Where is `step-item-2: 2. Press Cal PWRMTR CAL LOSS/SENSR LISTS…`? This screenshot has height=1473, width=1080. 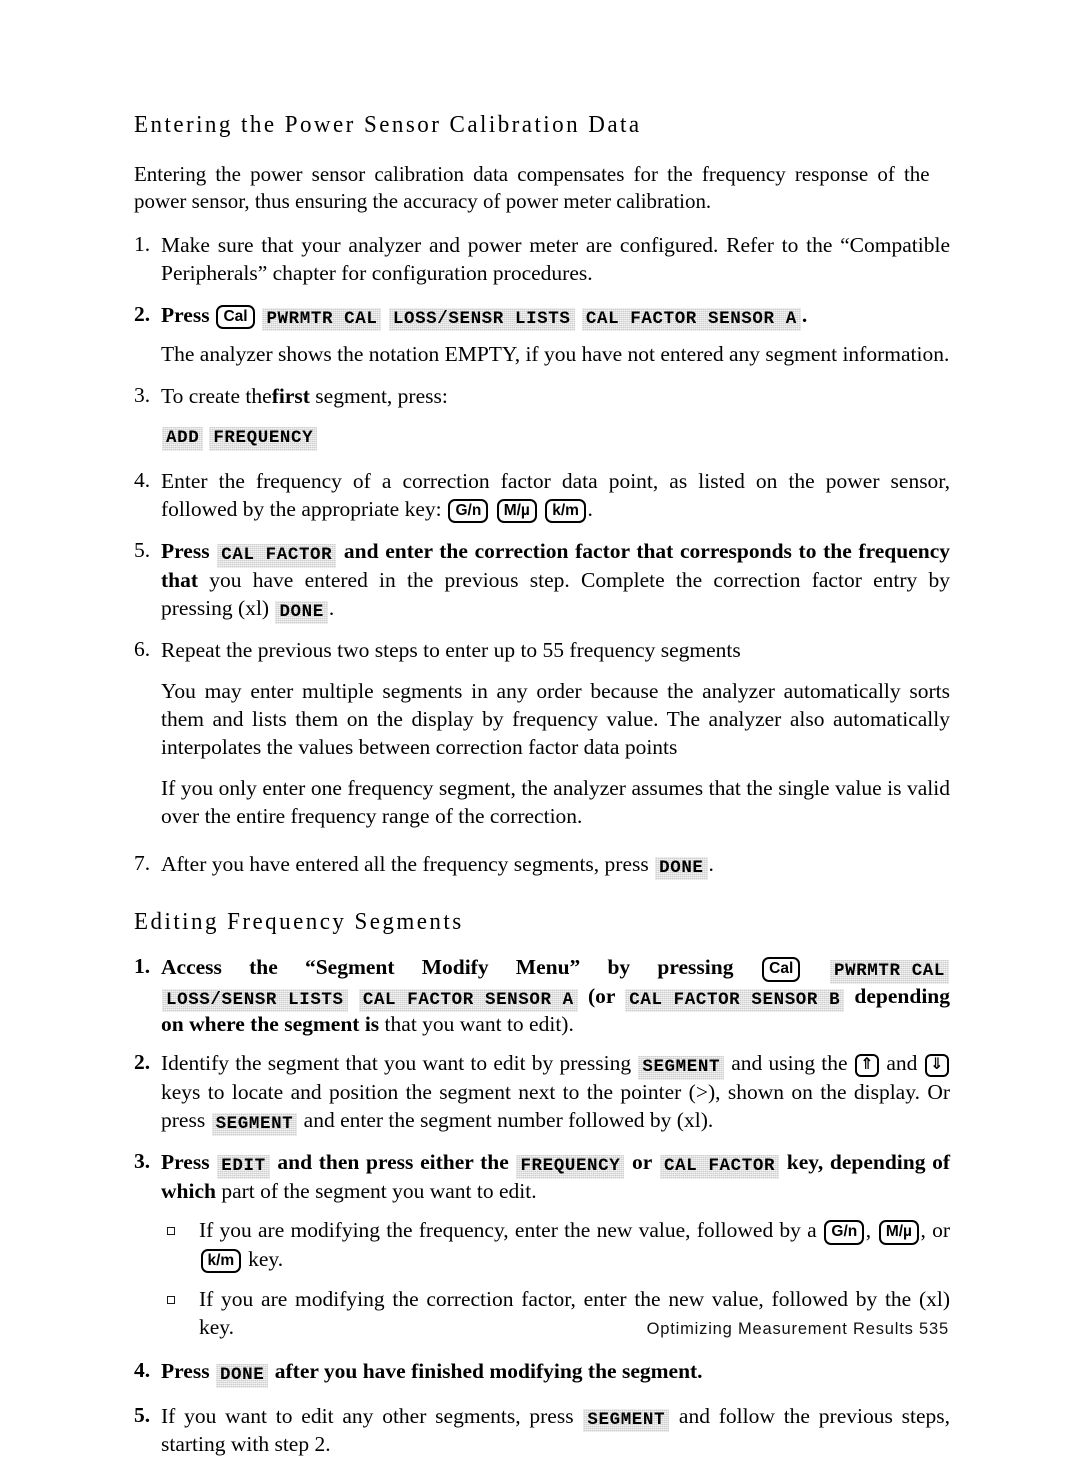 step-item-2: 2. Press Cal PWRMTR CAL LOSS/SENSR LISTS… is located at coordinates (542, 316).